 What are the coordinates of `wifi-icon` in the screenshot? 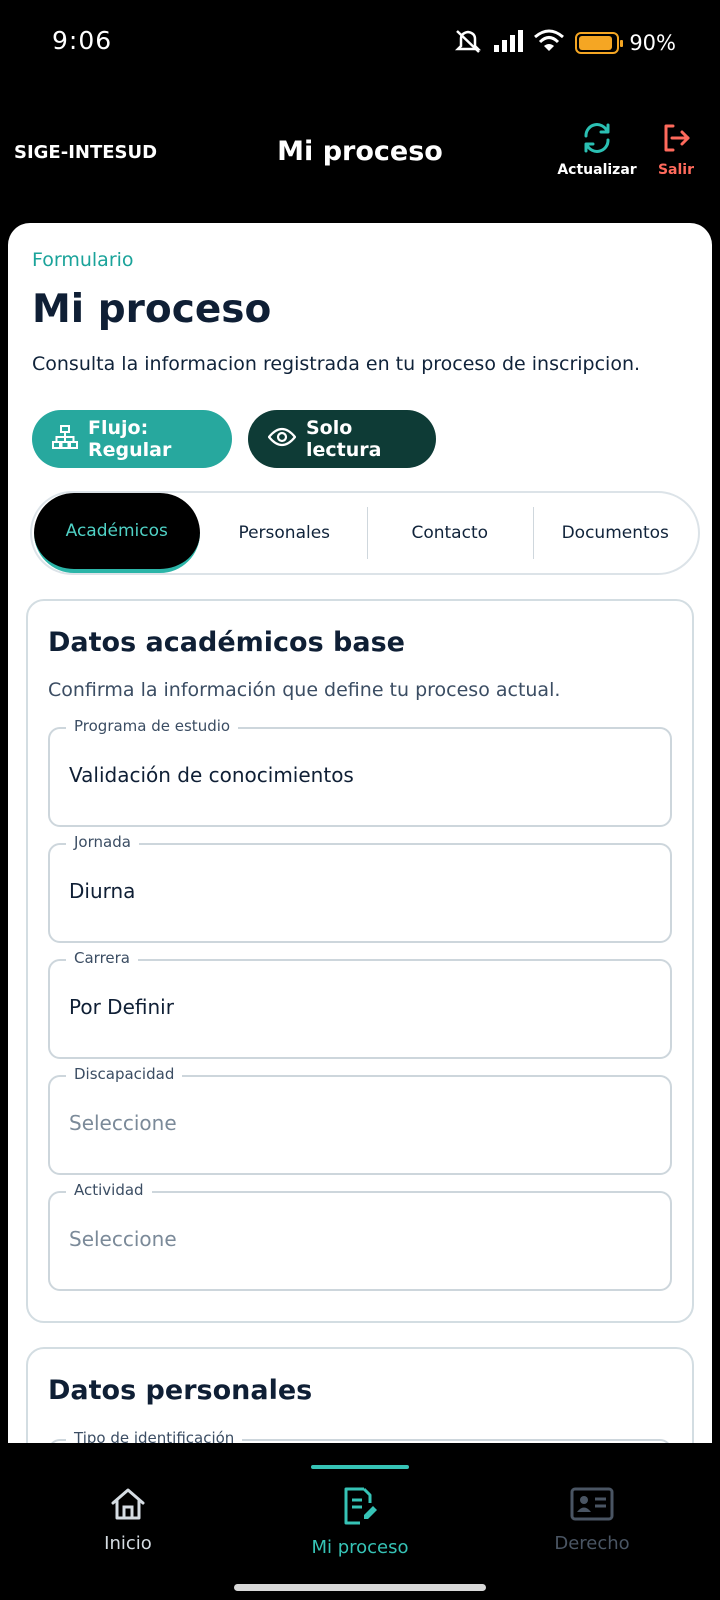 It's located at (549, 43).